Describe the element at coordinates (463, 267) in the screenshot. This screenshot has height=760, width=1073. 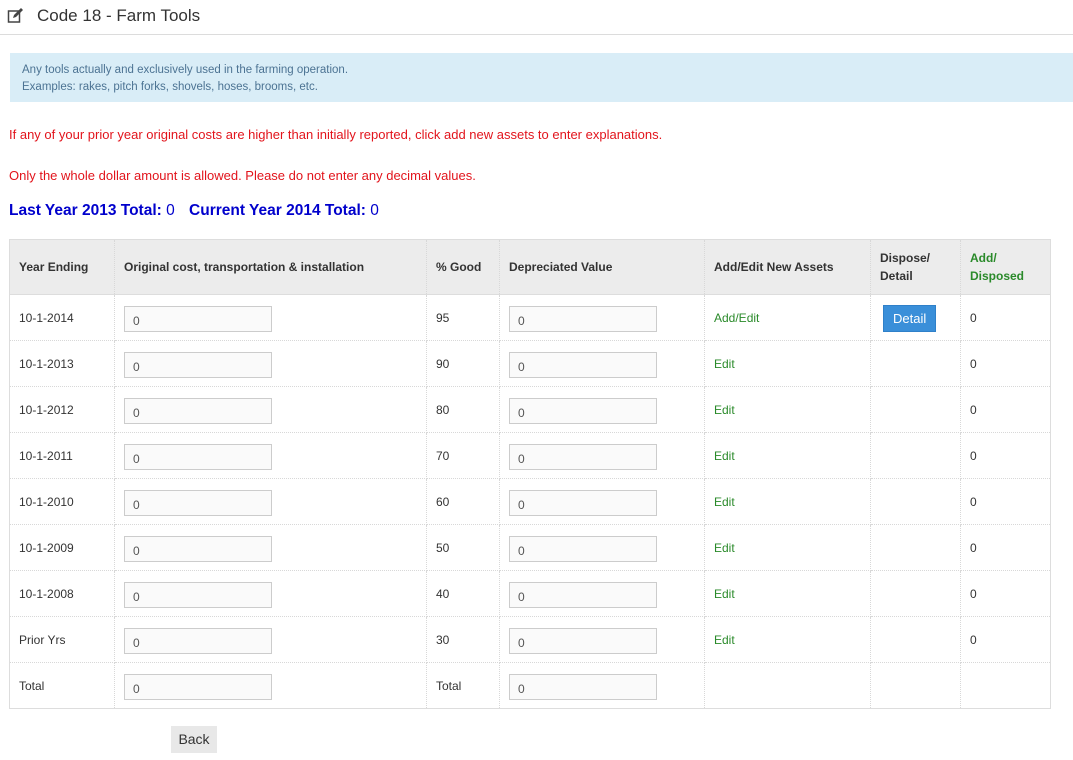
I see `col-header-good: % Good` at that location.